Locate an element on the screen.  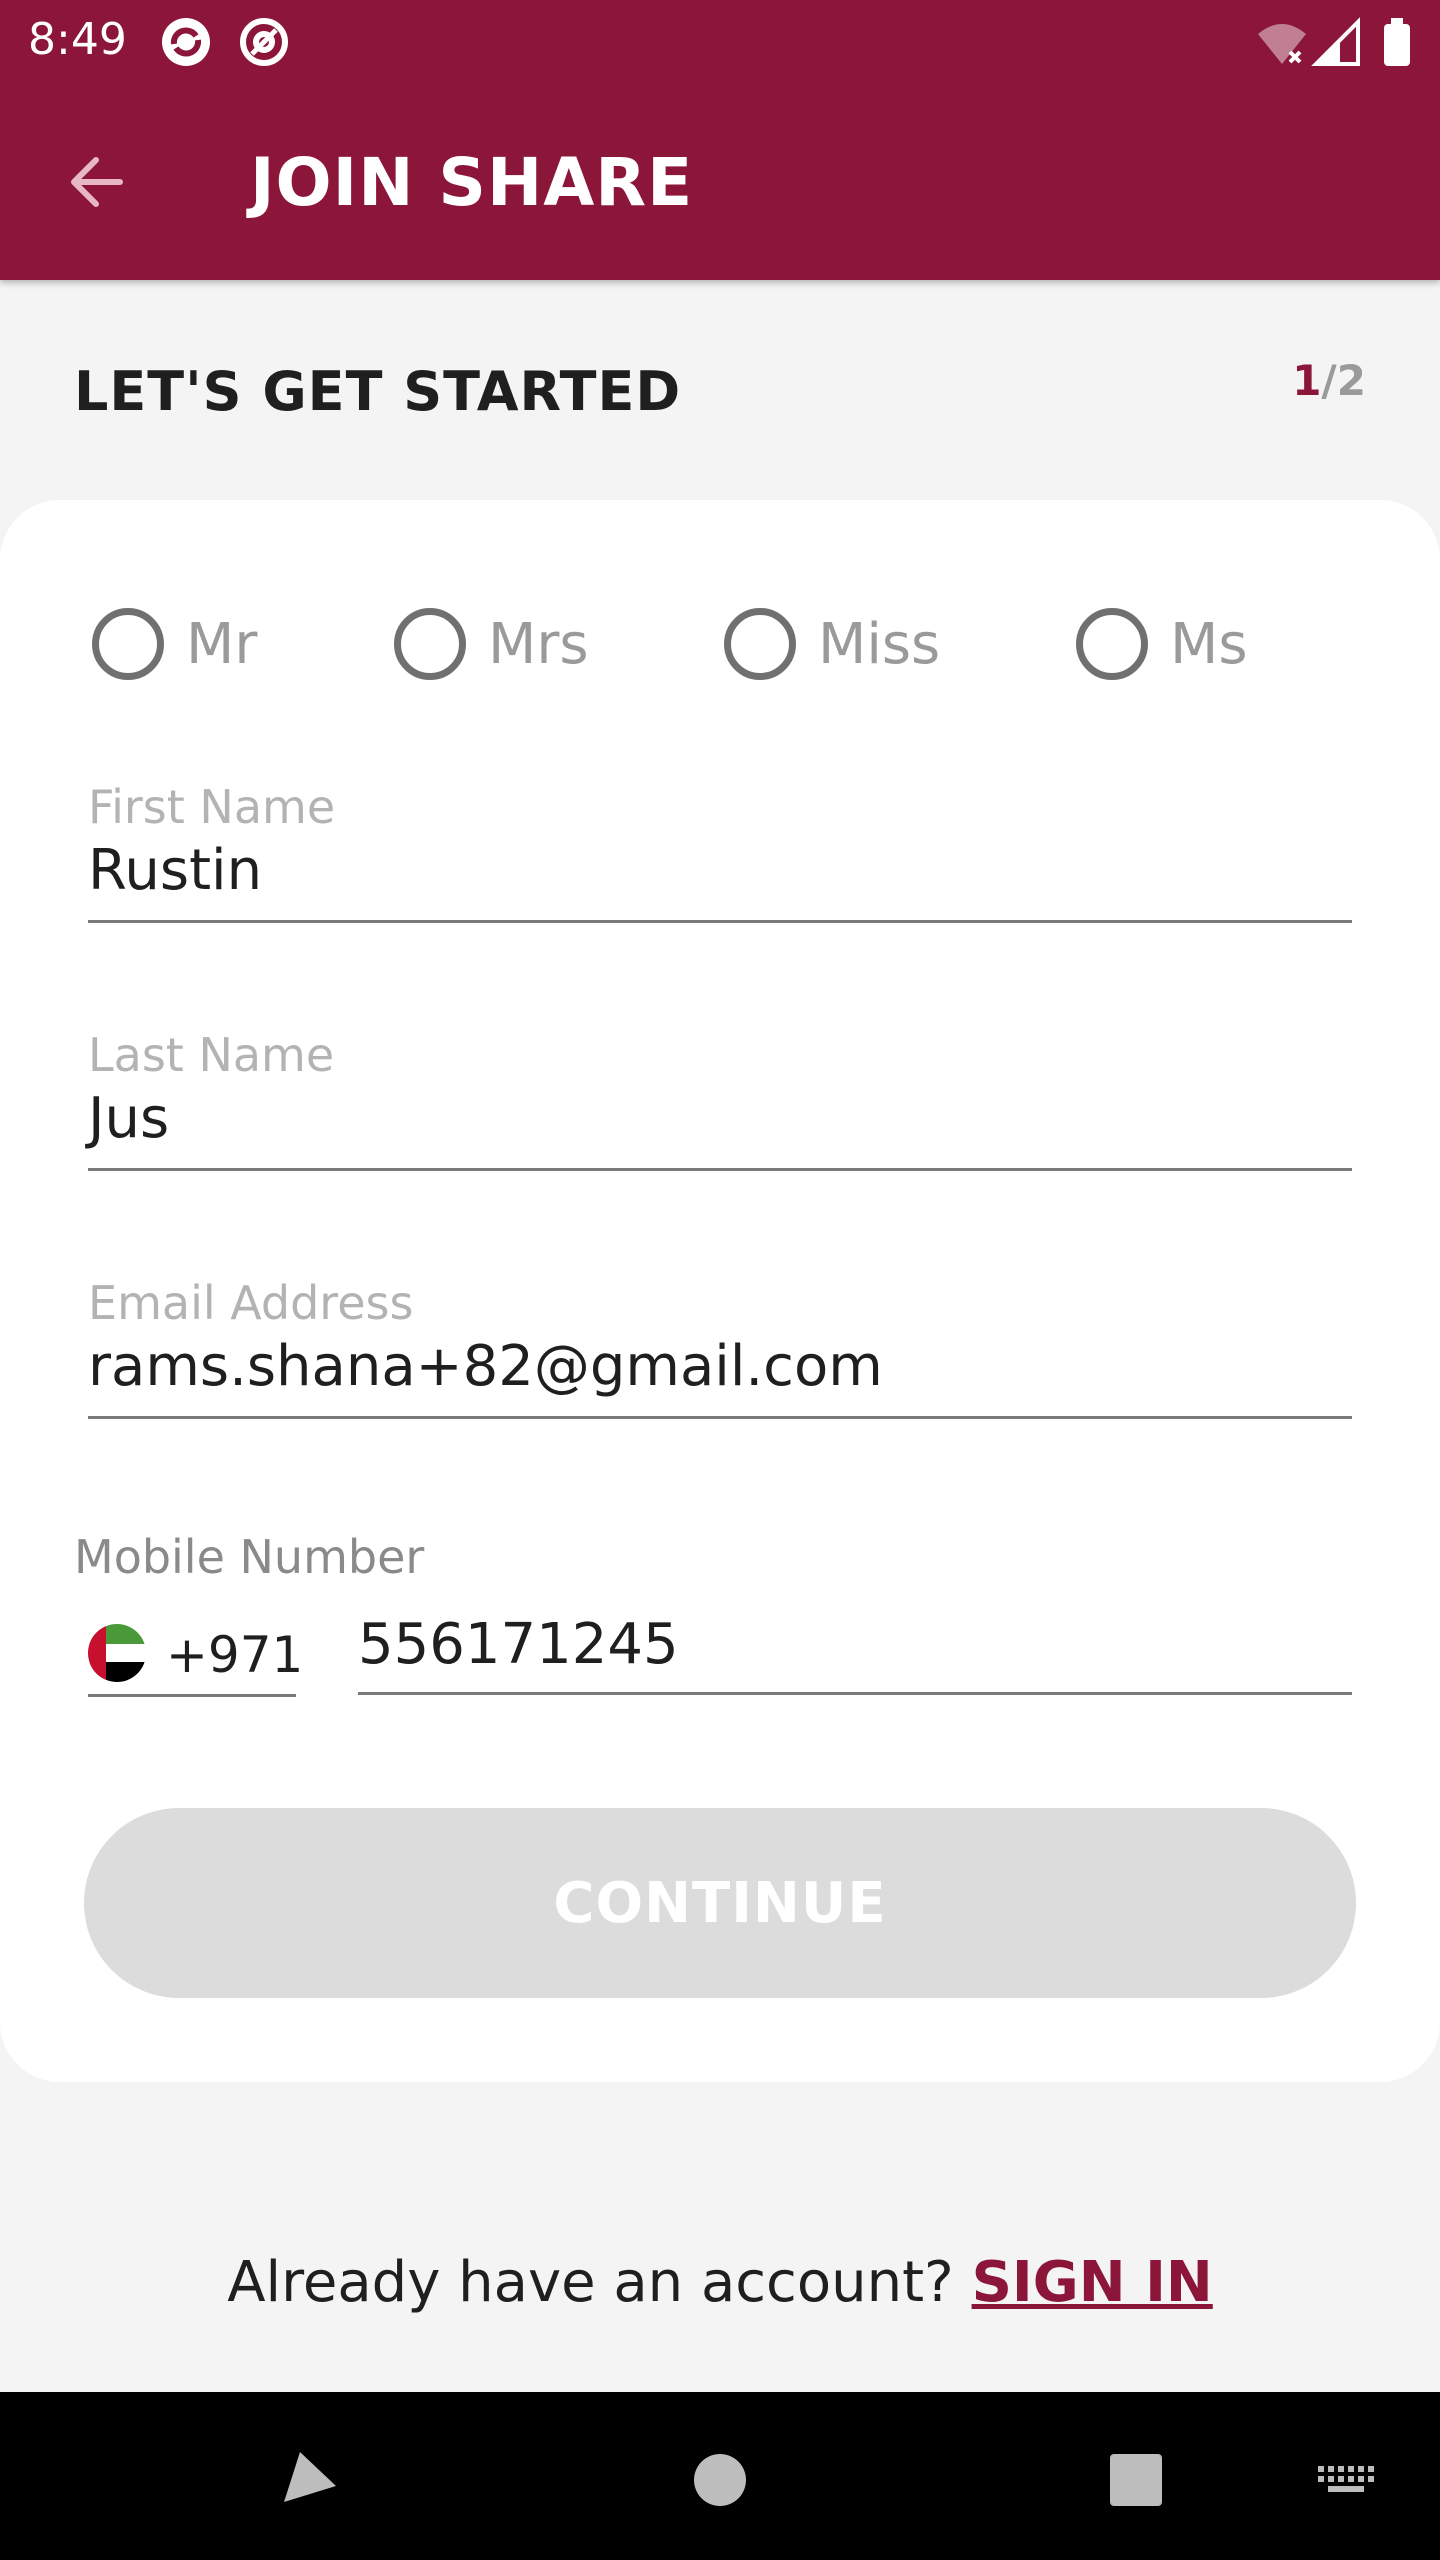
first-name-label: First Name is located at coordinates (212, 807).